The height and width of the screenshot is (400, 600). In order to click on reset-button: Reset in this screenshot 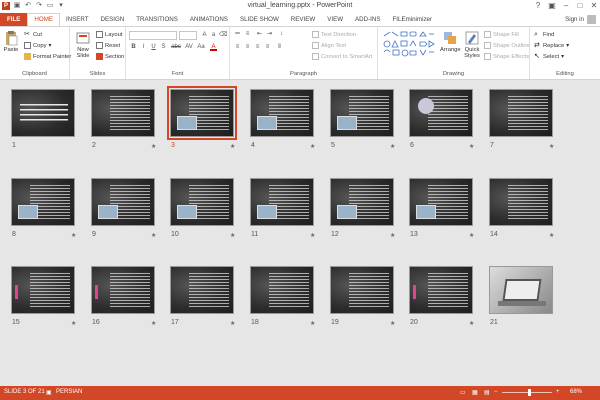, I will do `click(108, 45)`.